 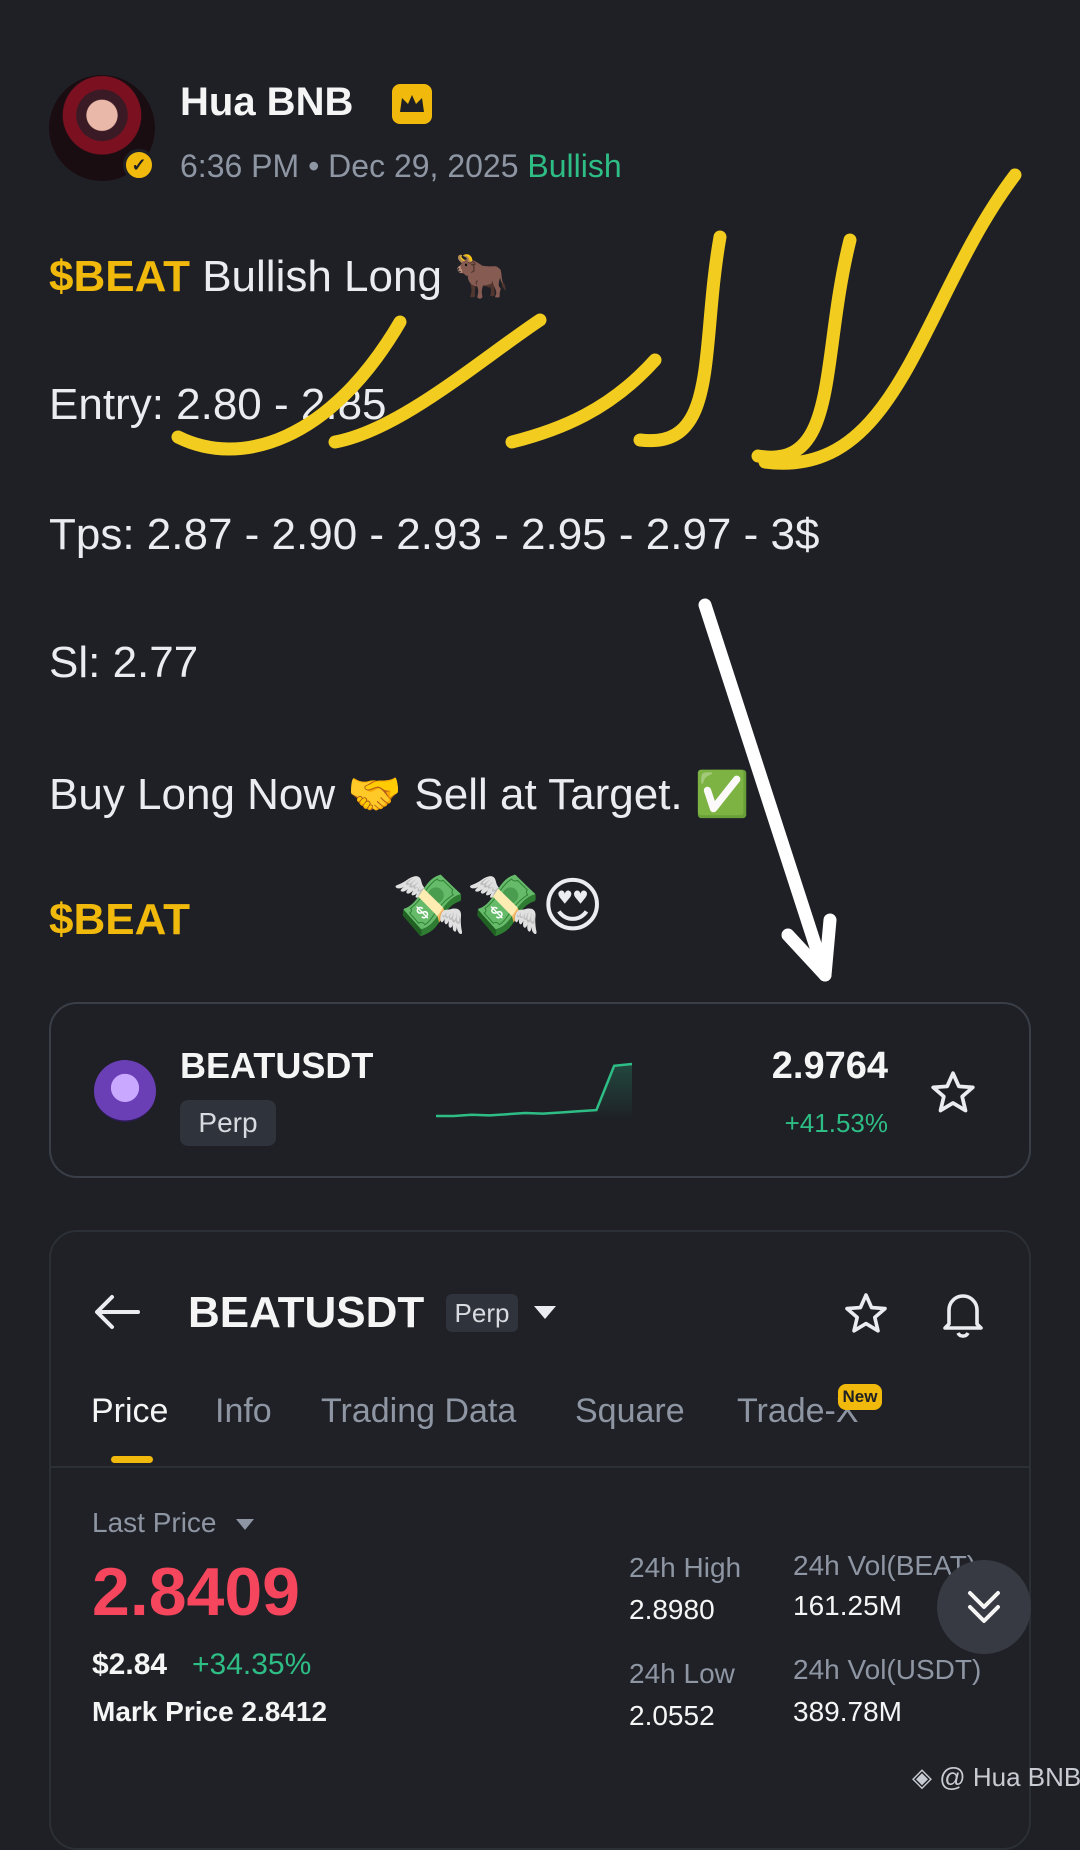 What do you see at coordinates (498, 906) in the screenshot?
I see `money-emojis: 💸💸😍` at bounding box center [498, 906].